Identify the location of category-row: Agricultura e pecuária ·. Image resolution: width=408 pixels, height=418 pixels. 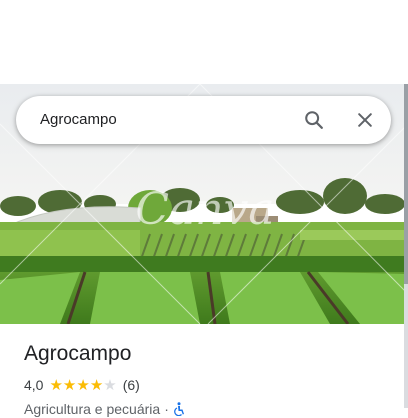
(104, 409).